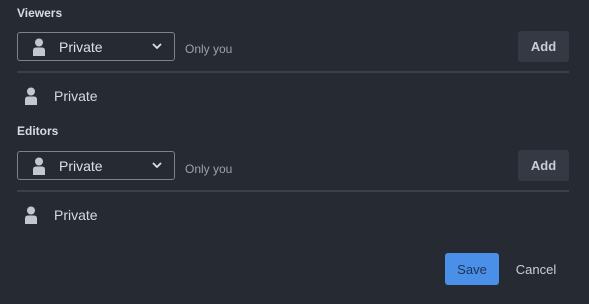 The height and width of the screenshot is (304, 589). What do you see at coordinates (472, 269) in the screenshot?
I see `save-button: Save` at bounding box center [472, 269].